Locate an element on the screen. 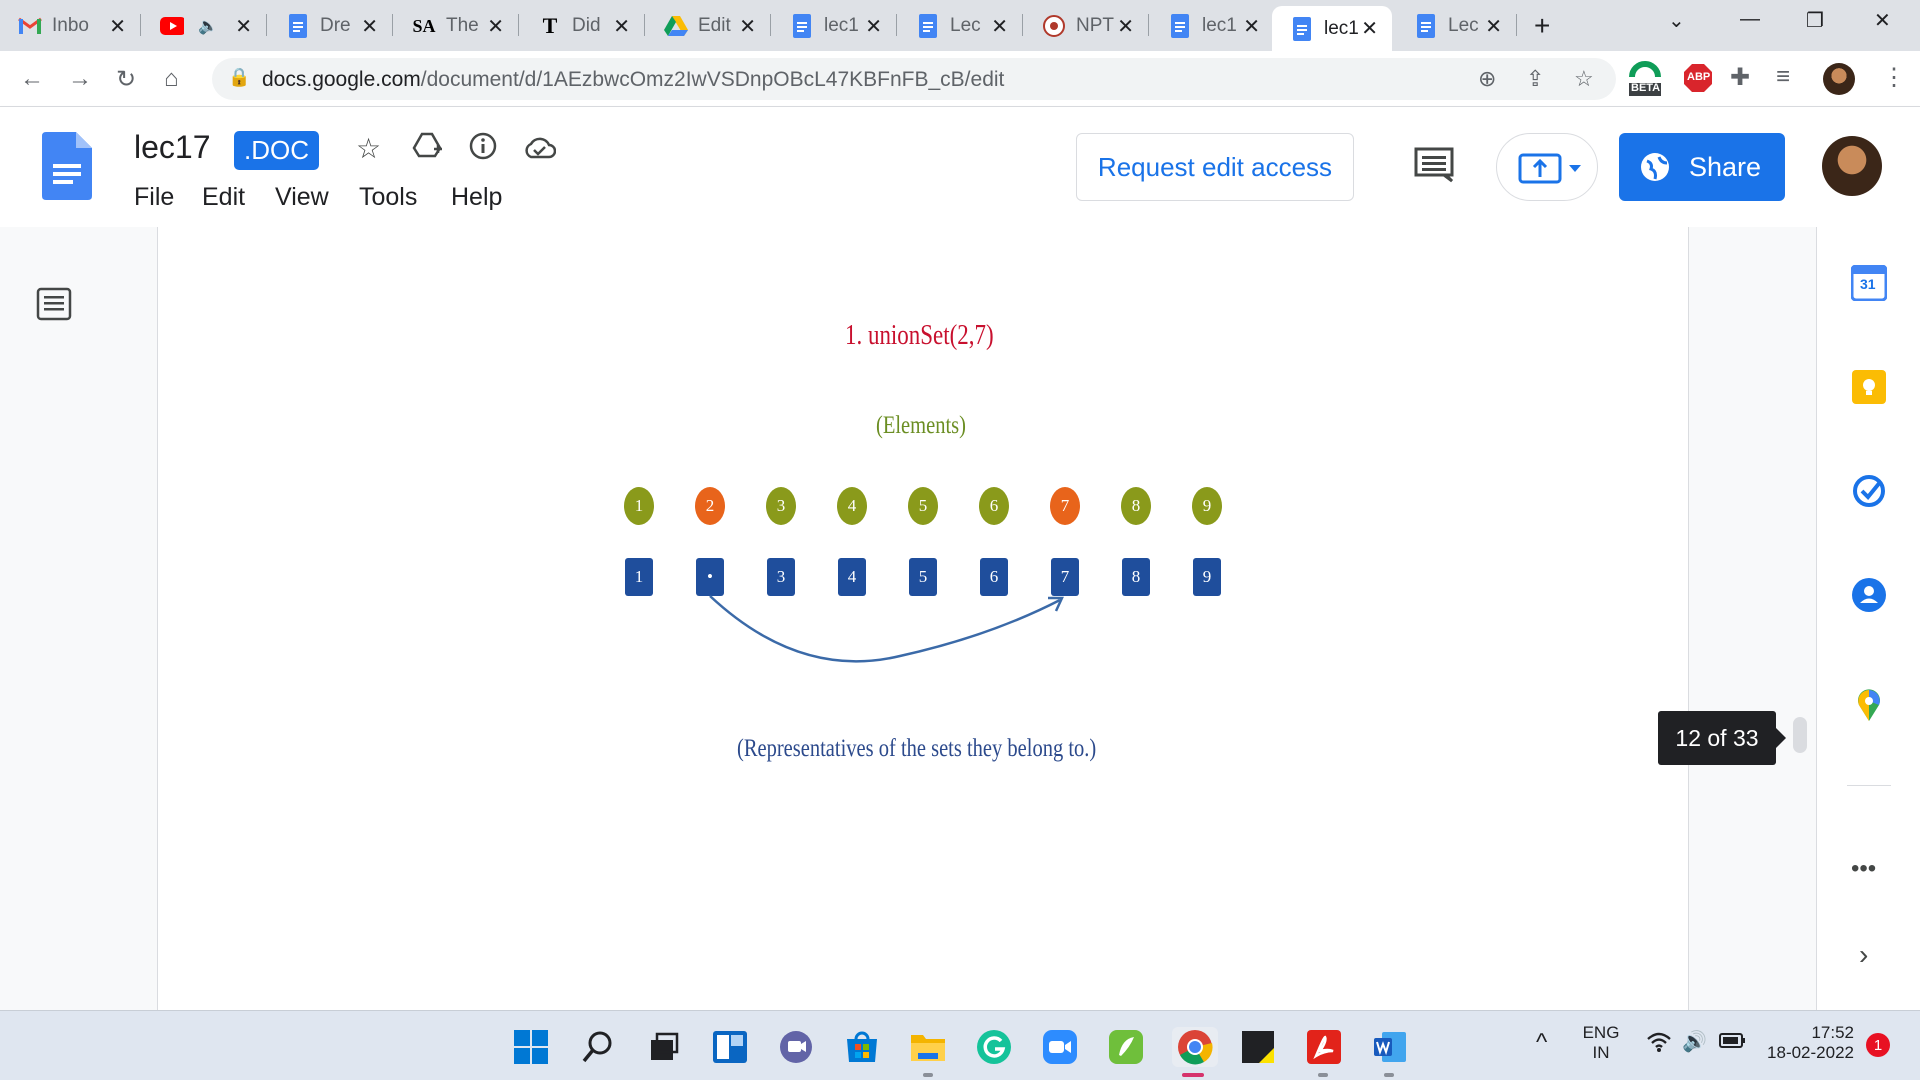 The image size is (1920, 1080). calendar-day: 31 is located at coordinates (1868, 284).